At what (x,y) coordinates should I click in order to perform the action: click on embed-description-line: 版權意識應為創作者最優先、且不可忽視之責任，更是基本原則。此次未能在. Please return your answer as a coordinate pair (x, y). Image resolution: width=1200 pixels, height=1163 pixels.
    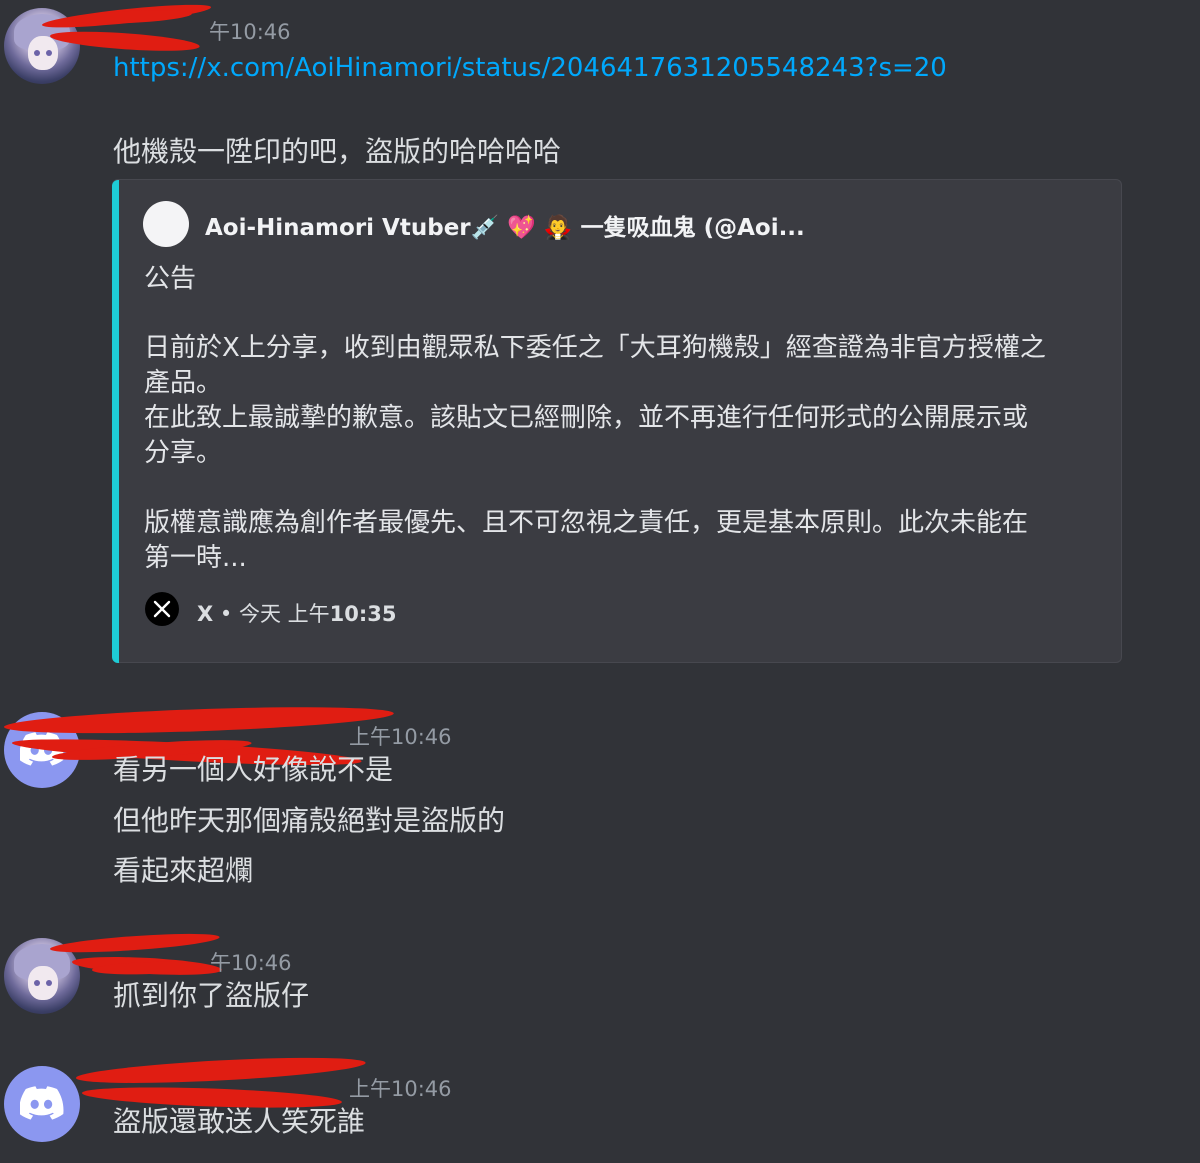
    Looking at the image, I should click on (586, 523).